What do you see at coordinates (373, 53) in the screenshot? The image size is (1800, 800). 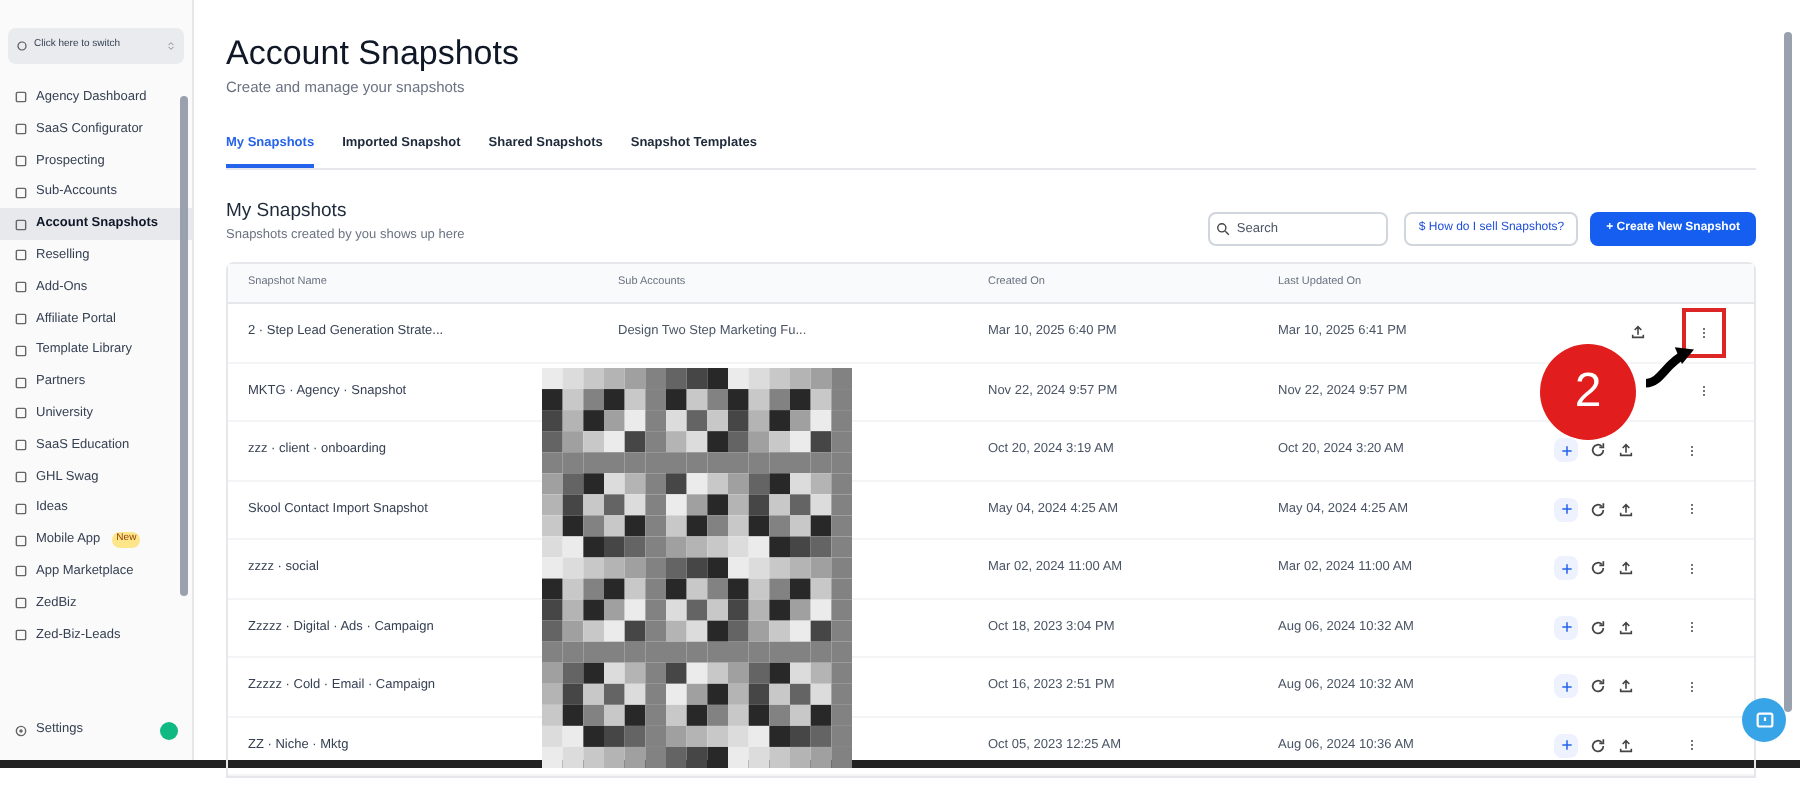 I see `page-title: Account Snapshots` at bounding box center [373, 53].